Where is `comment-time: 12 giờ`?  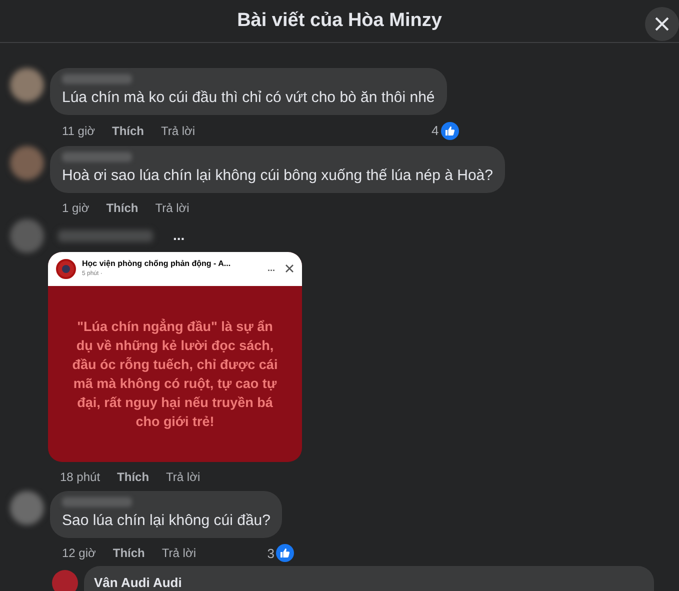
comment-time: 12 giờ is located at coordinates (79, 553).